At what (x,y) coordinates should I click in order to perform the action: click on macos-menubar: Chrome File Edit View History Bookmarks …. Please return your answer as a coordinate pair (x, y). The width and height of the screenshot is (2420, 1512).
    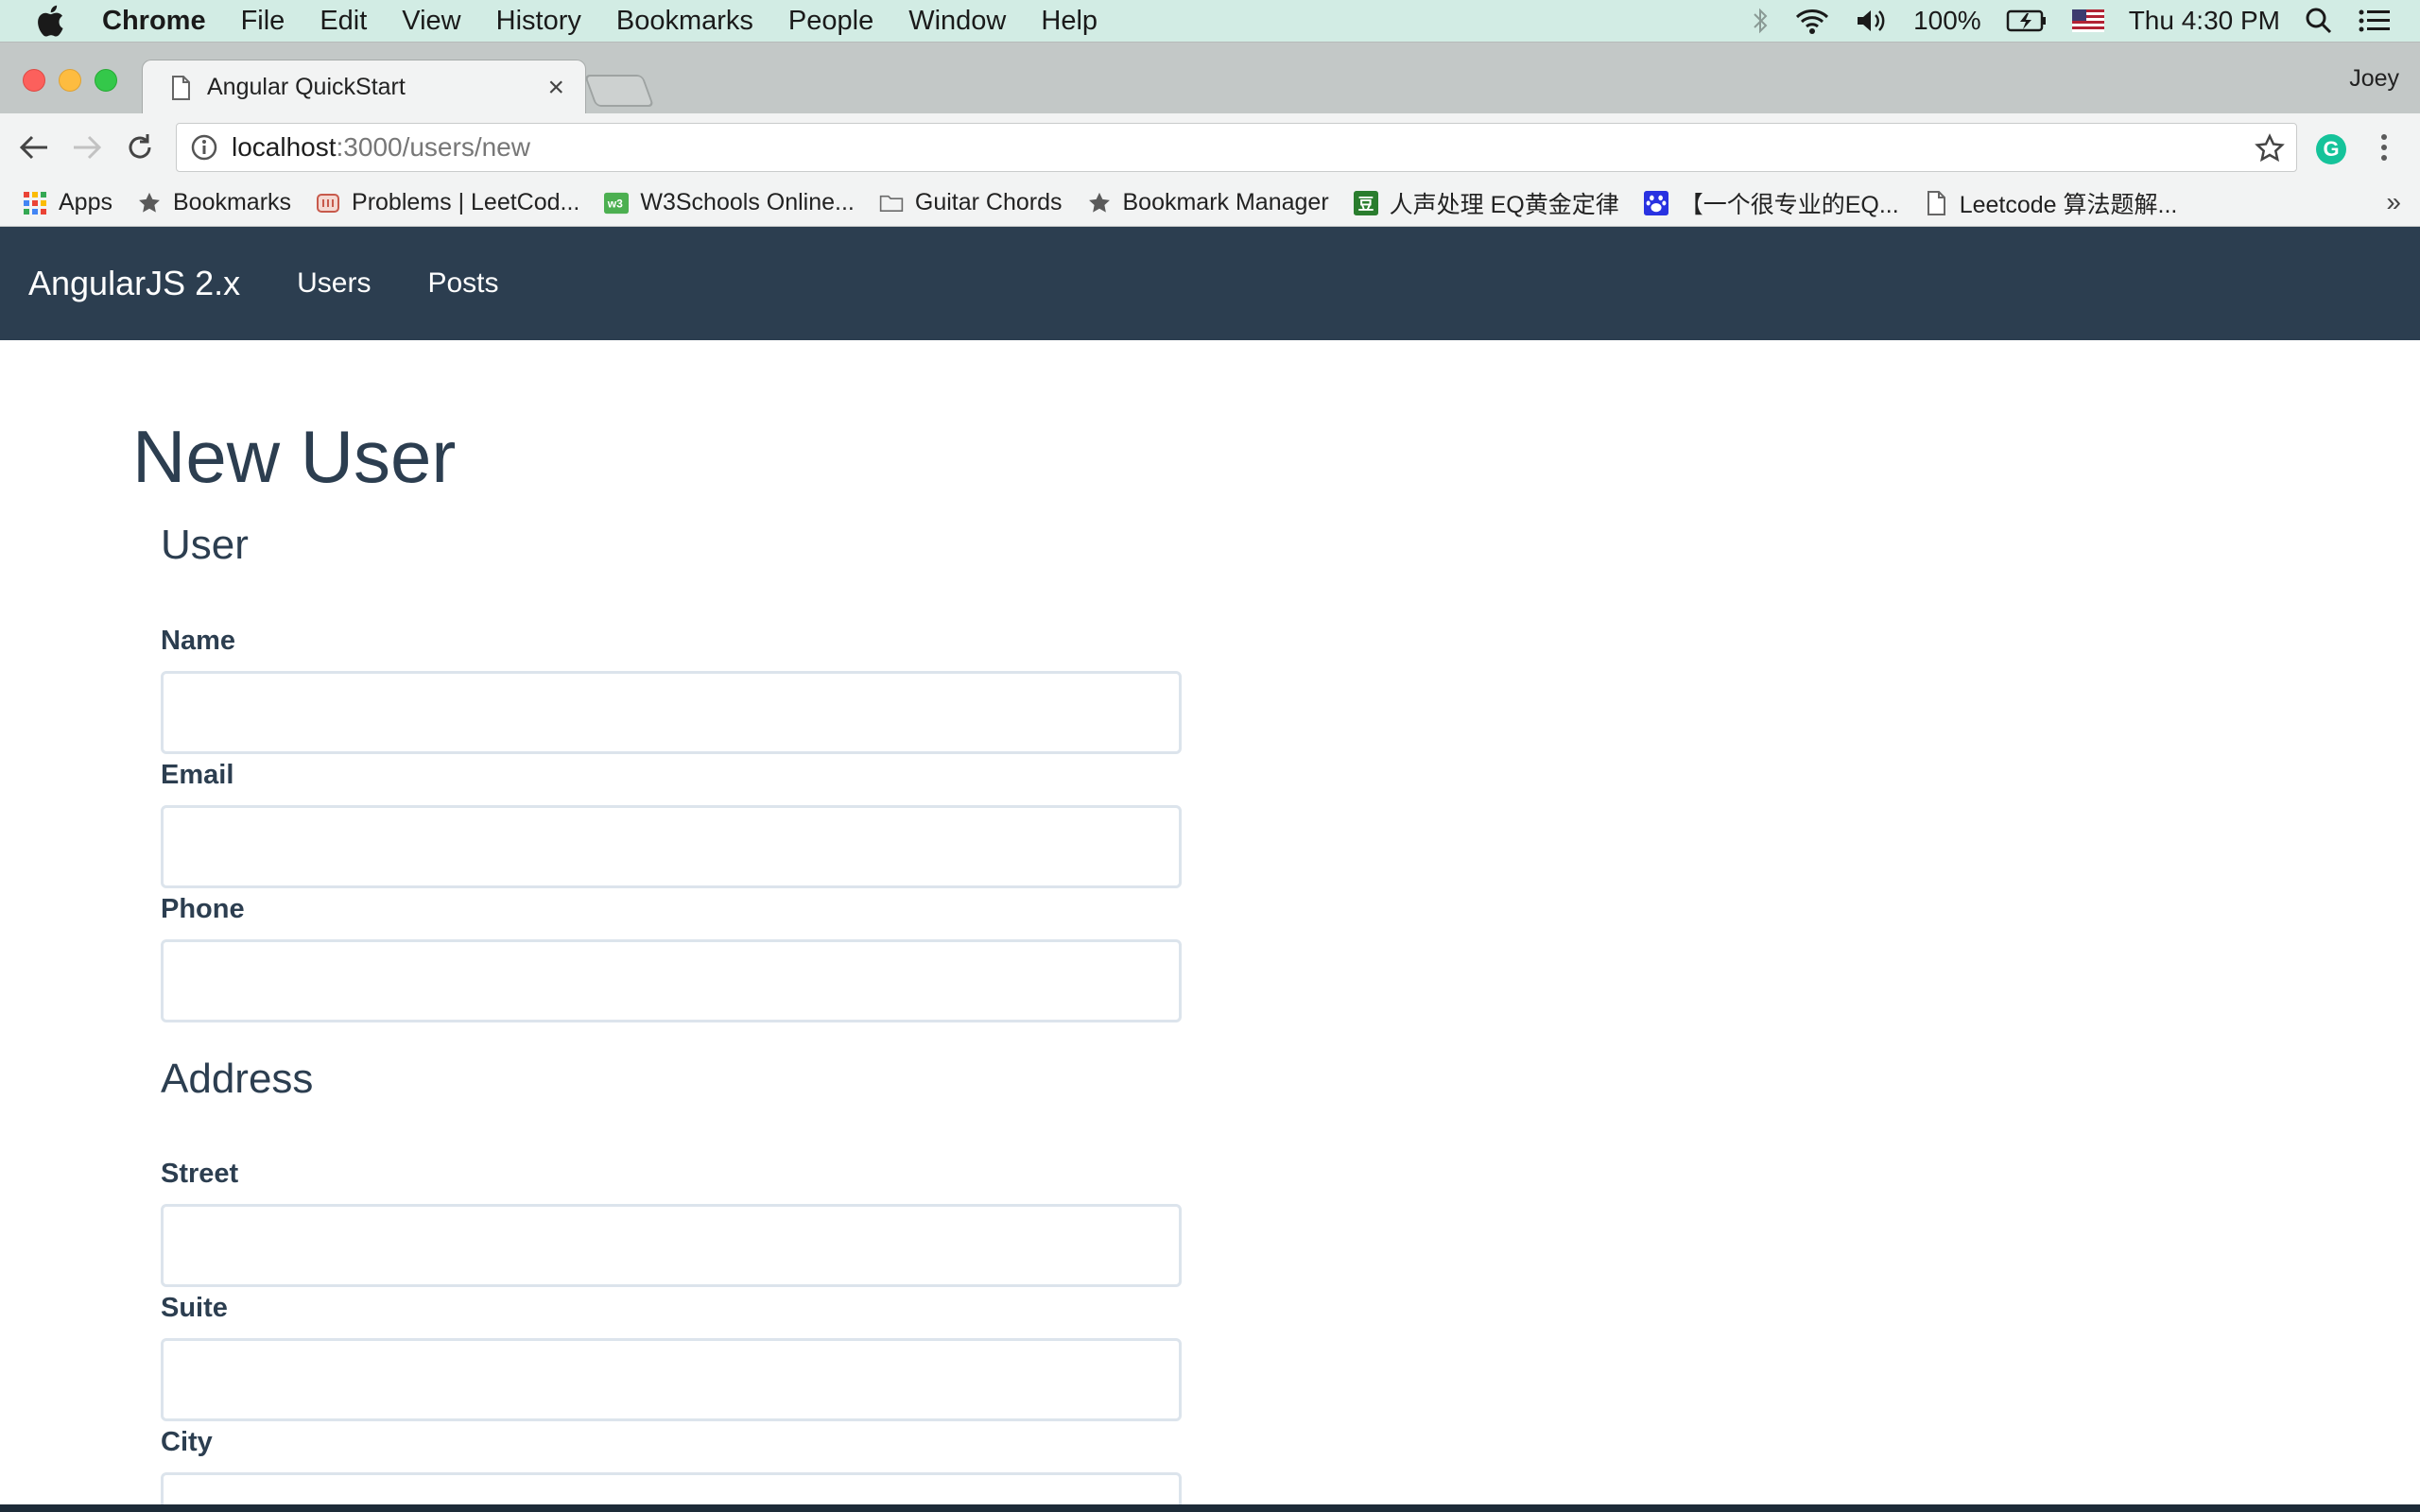
    Looking at the image, I should click on (1210, 21).